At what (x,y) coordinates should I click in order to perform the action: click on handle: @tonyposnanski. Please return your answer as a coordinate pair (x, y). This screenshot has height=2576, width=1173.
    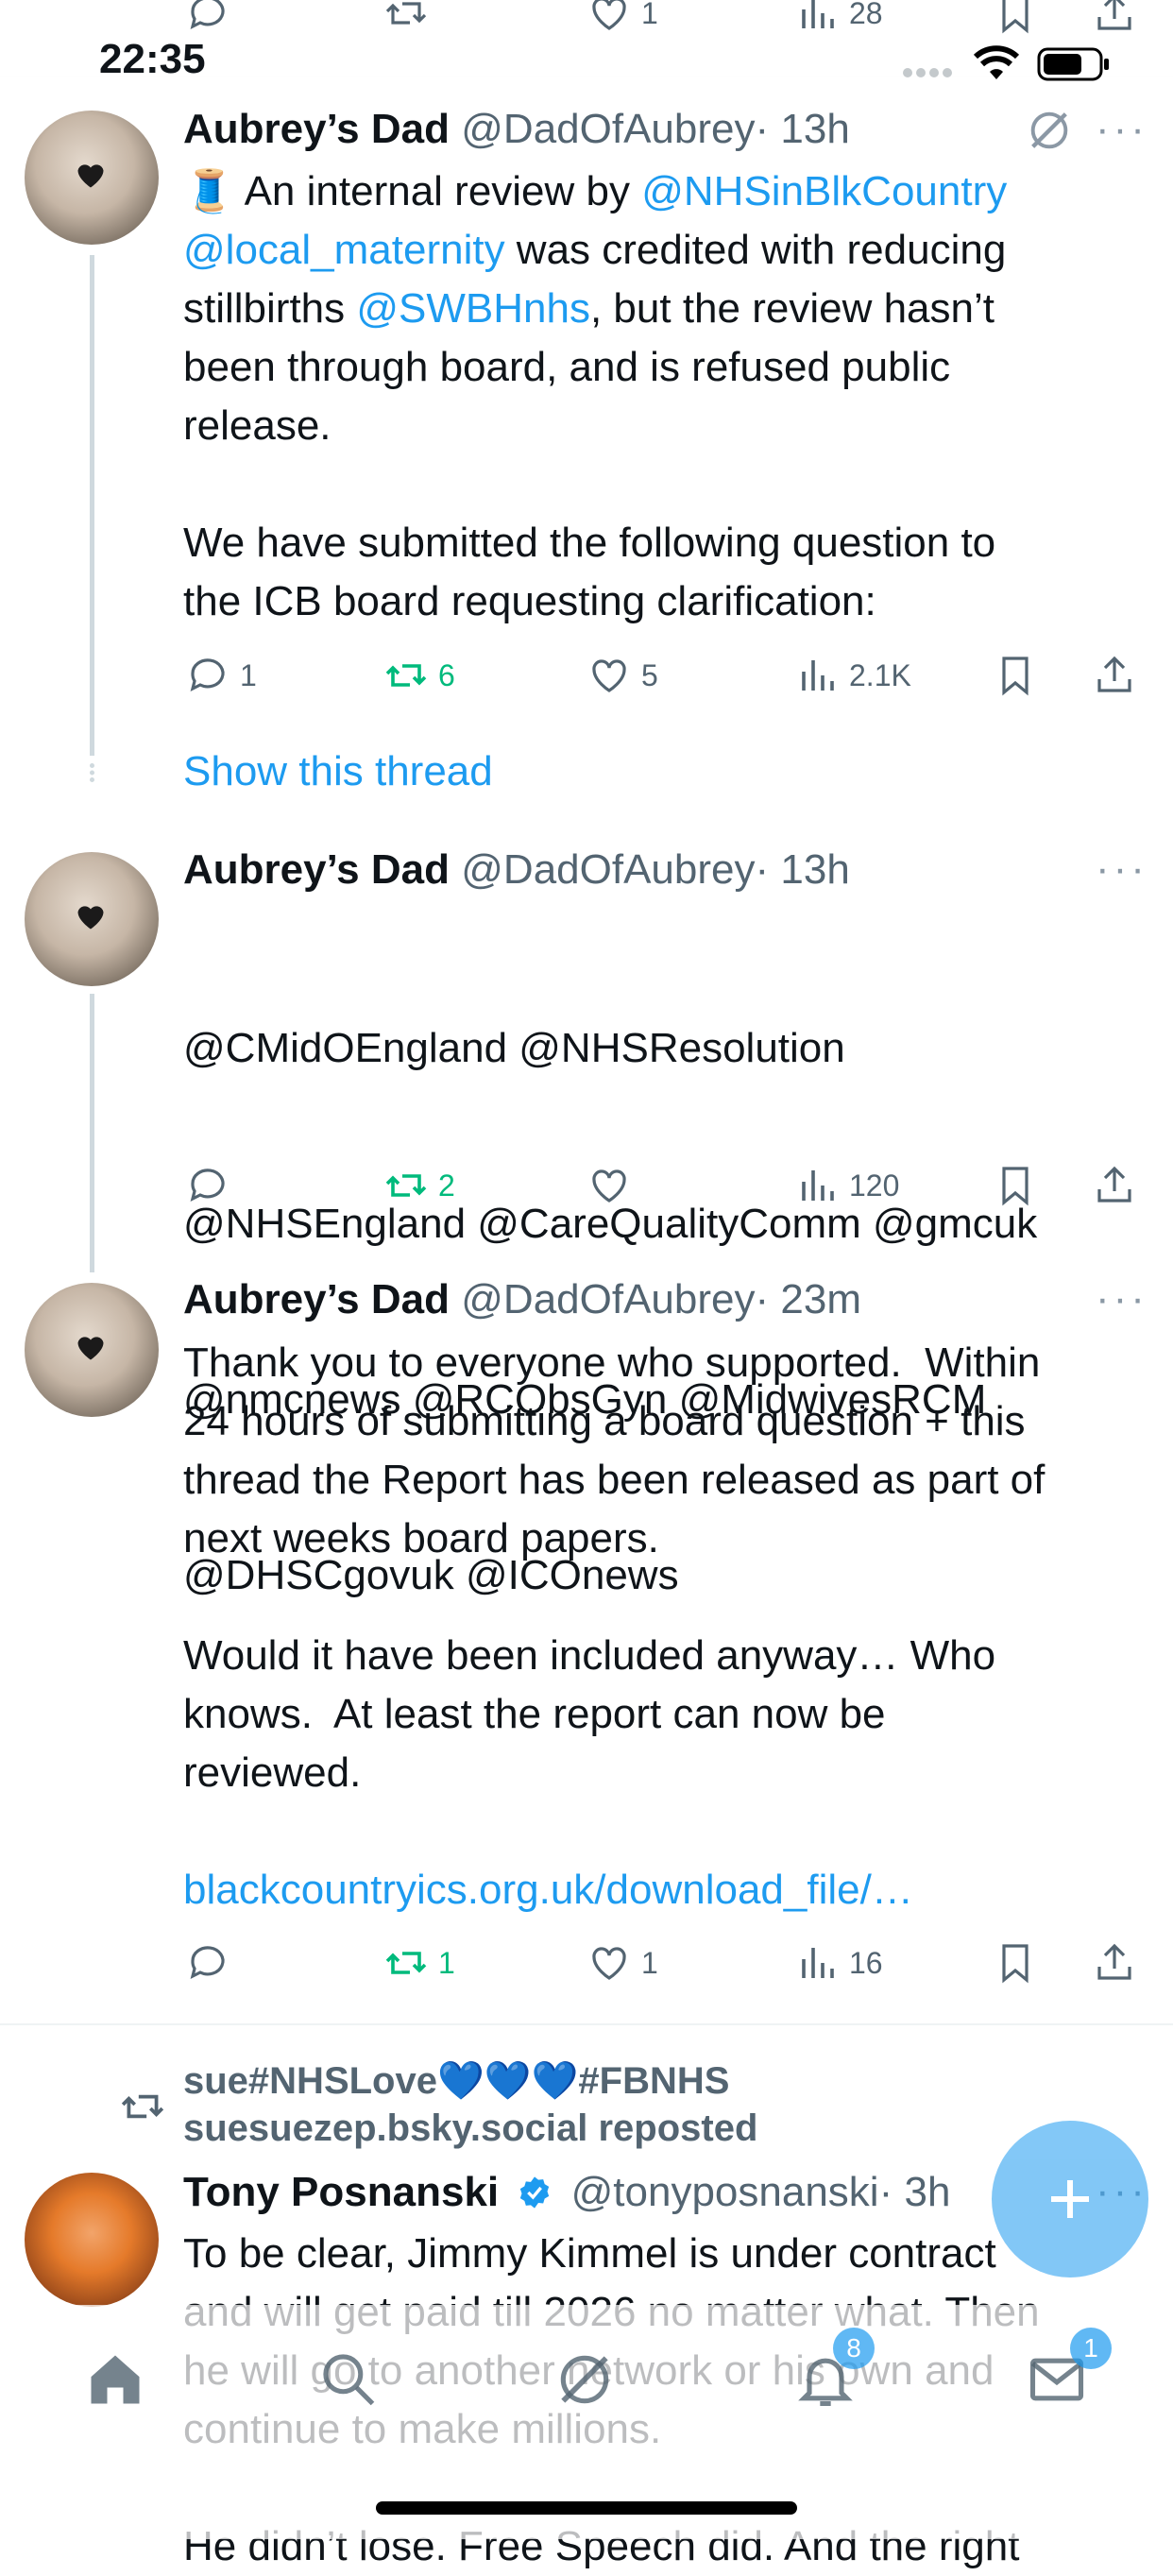
    Looking at the image, I should click on (725, 2192).